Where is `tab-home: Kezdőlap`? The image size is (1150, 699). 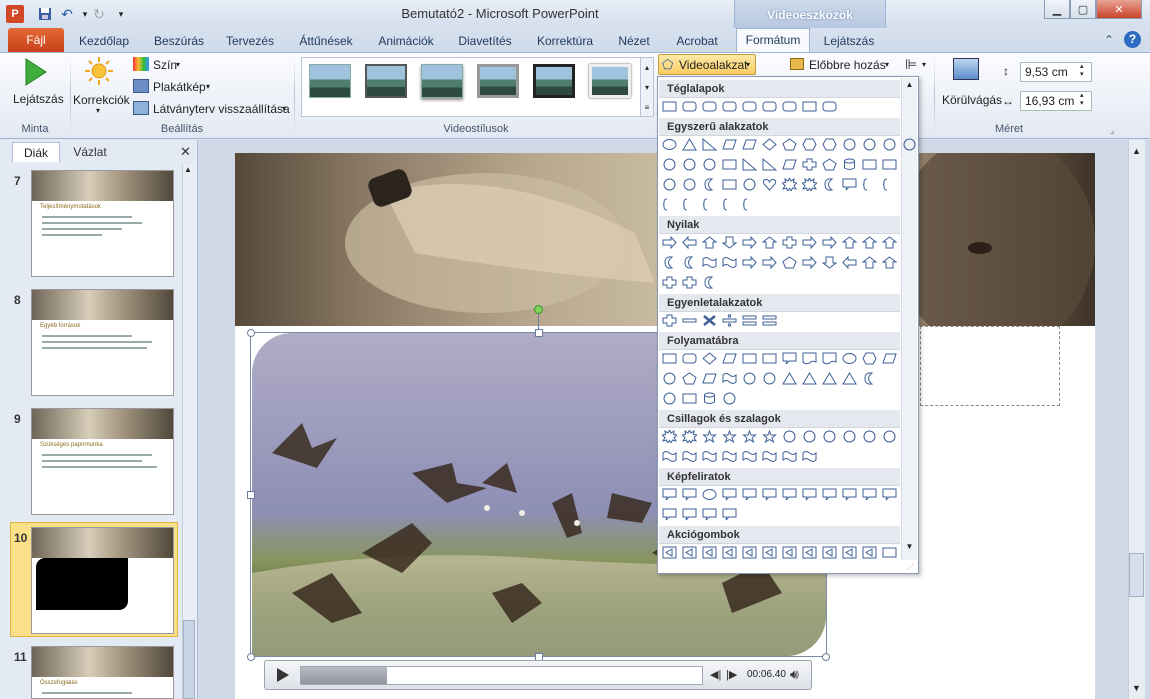
tab-home: Kezdőlap is located at coordinates (104, 41).